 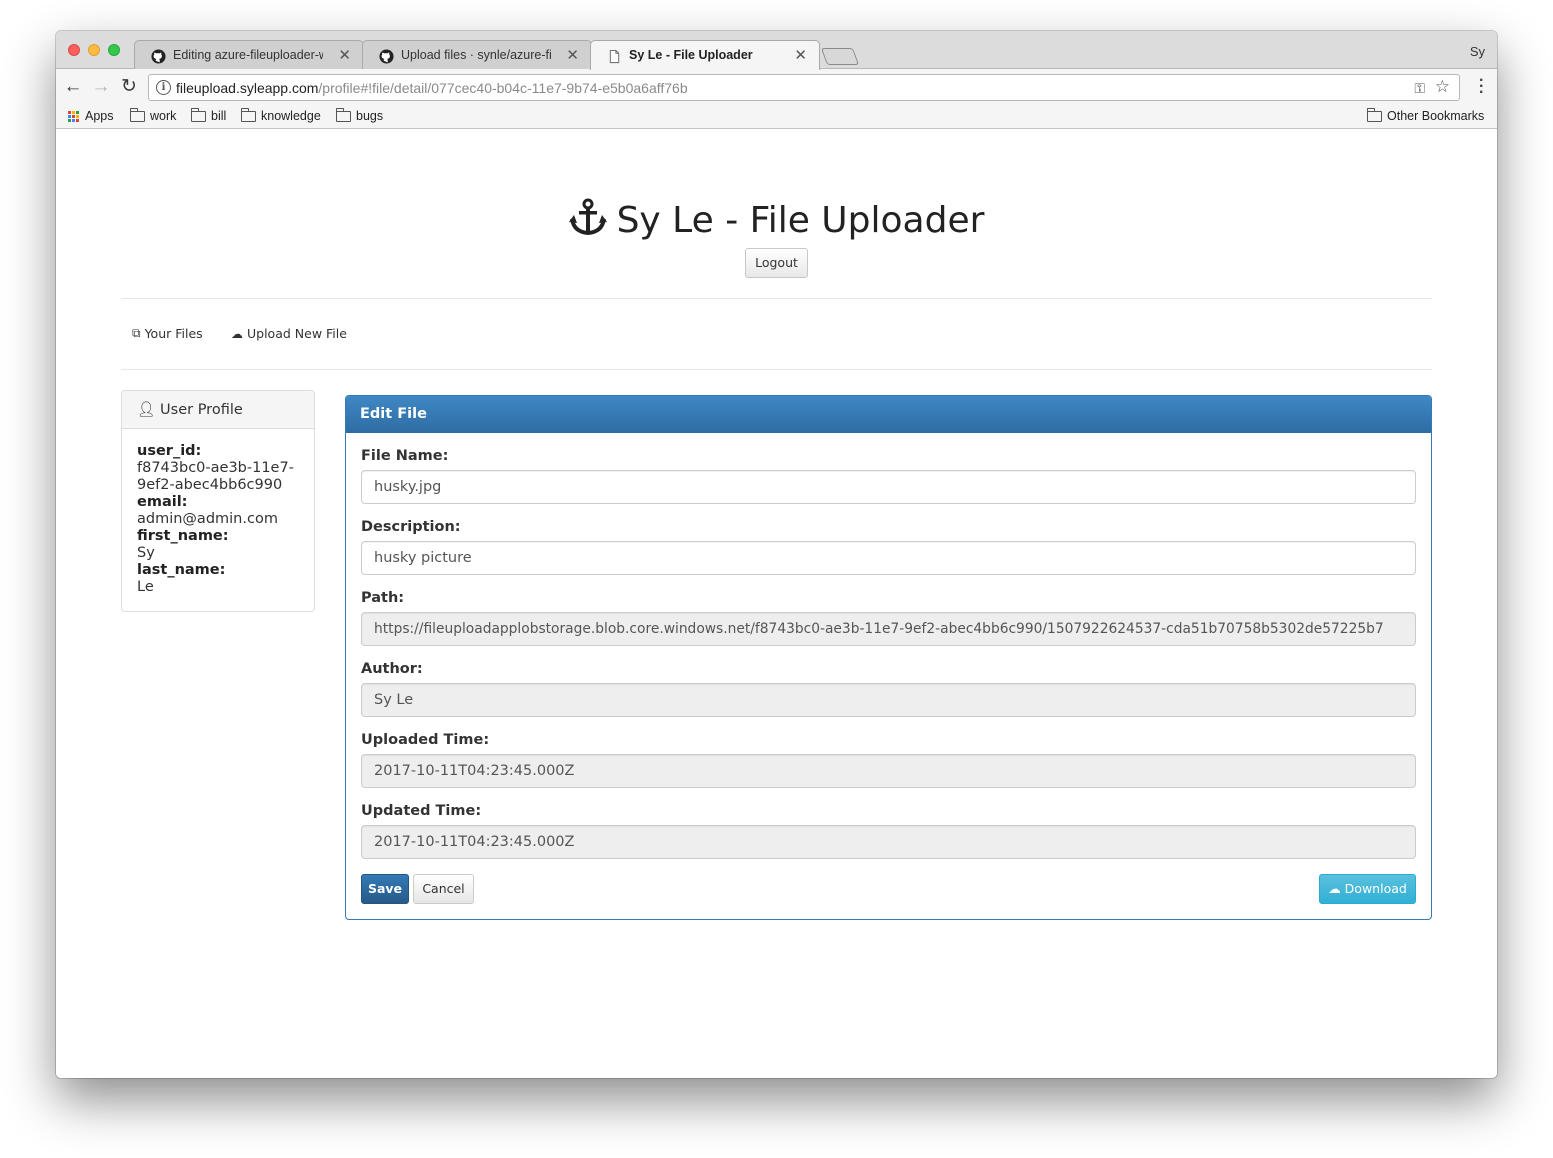 I want to click on page-title-text: Sy Le - File Uploader, so click(x=800, y=220).